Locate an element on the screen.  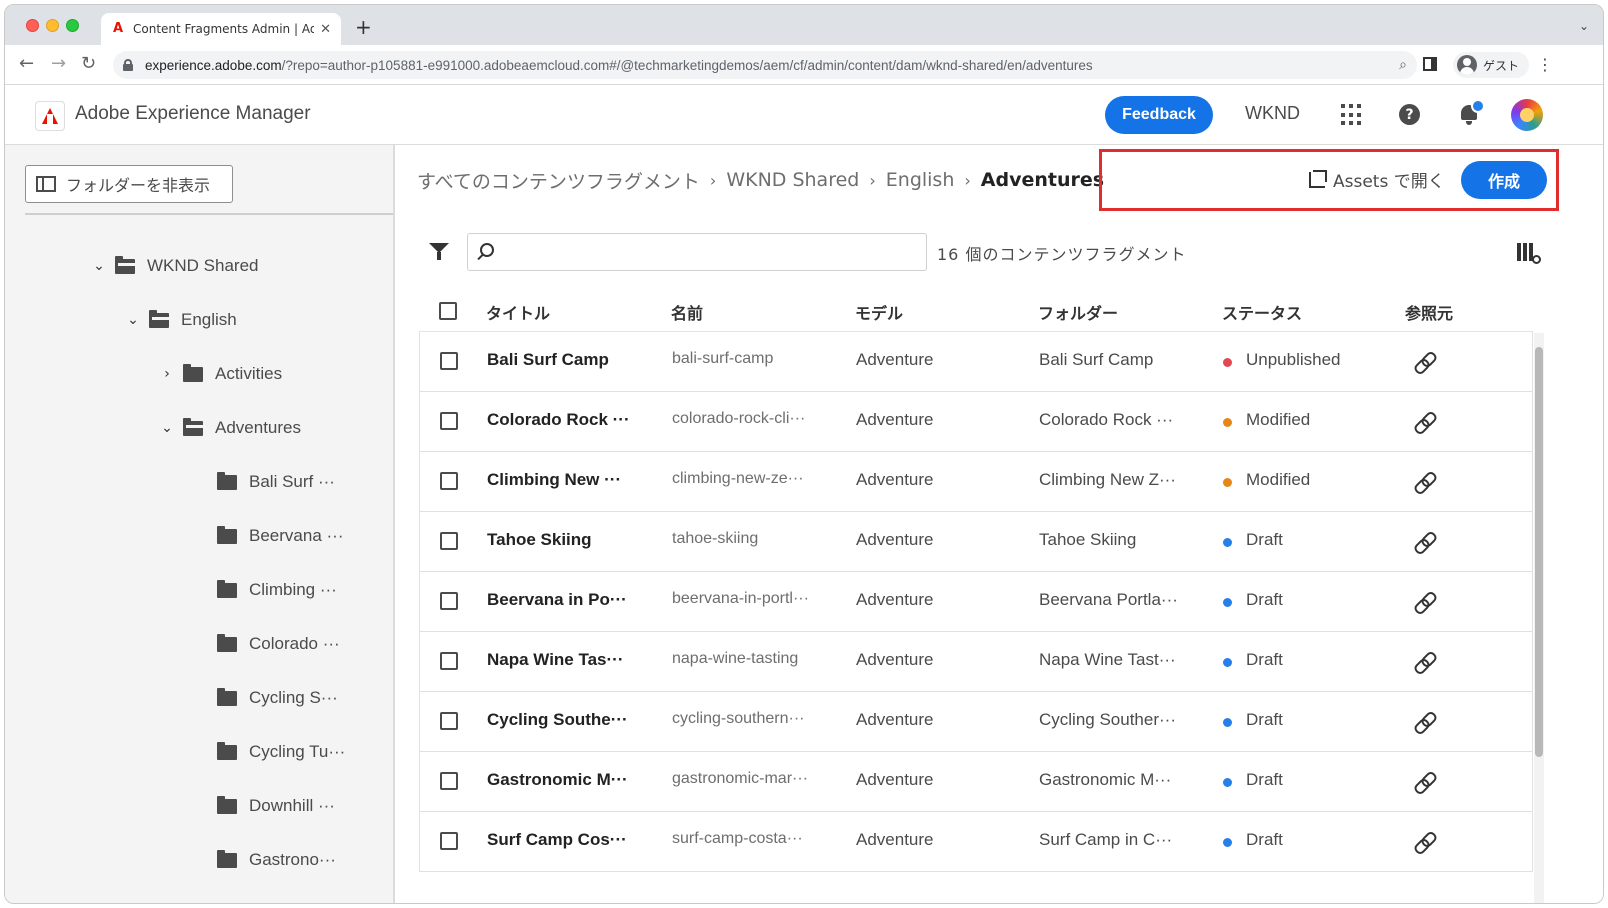
column-header-title: タイトル is located at coordinates (518, 312).